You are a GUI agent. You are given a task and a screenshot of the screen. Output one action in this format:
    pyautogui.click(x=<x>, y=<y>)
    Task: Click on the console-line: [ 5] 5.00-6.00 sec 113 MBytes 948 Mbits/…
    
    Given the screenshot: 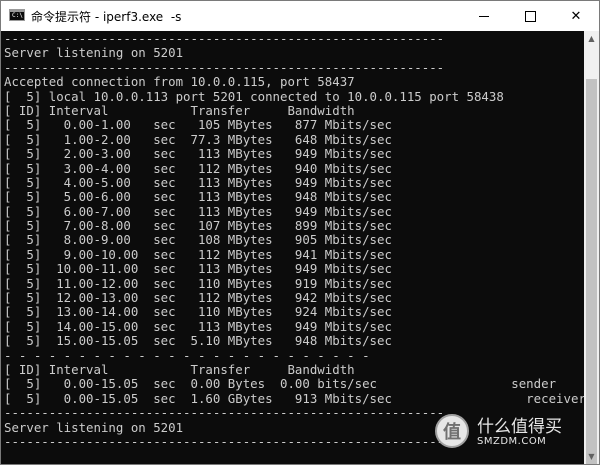 What is the action you would take?
    pyautogui.click(x=198, y=197)
    